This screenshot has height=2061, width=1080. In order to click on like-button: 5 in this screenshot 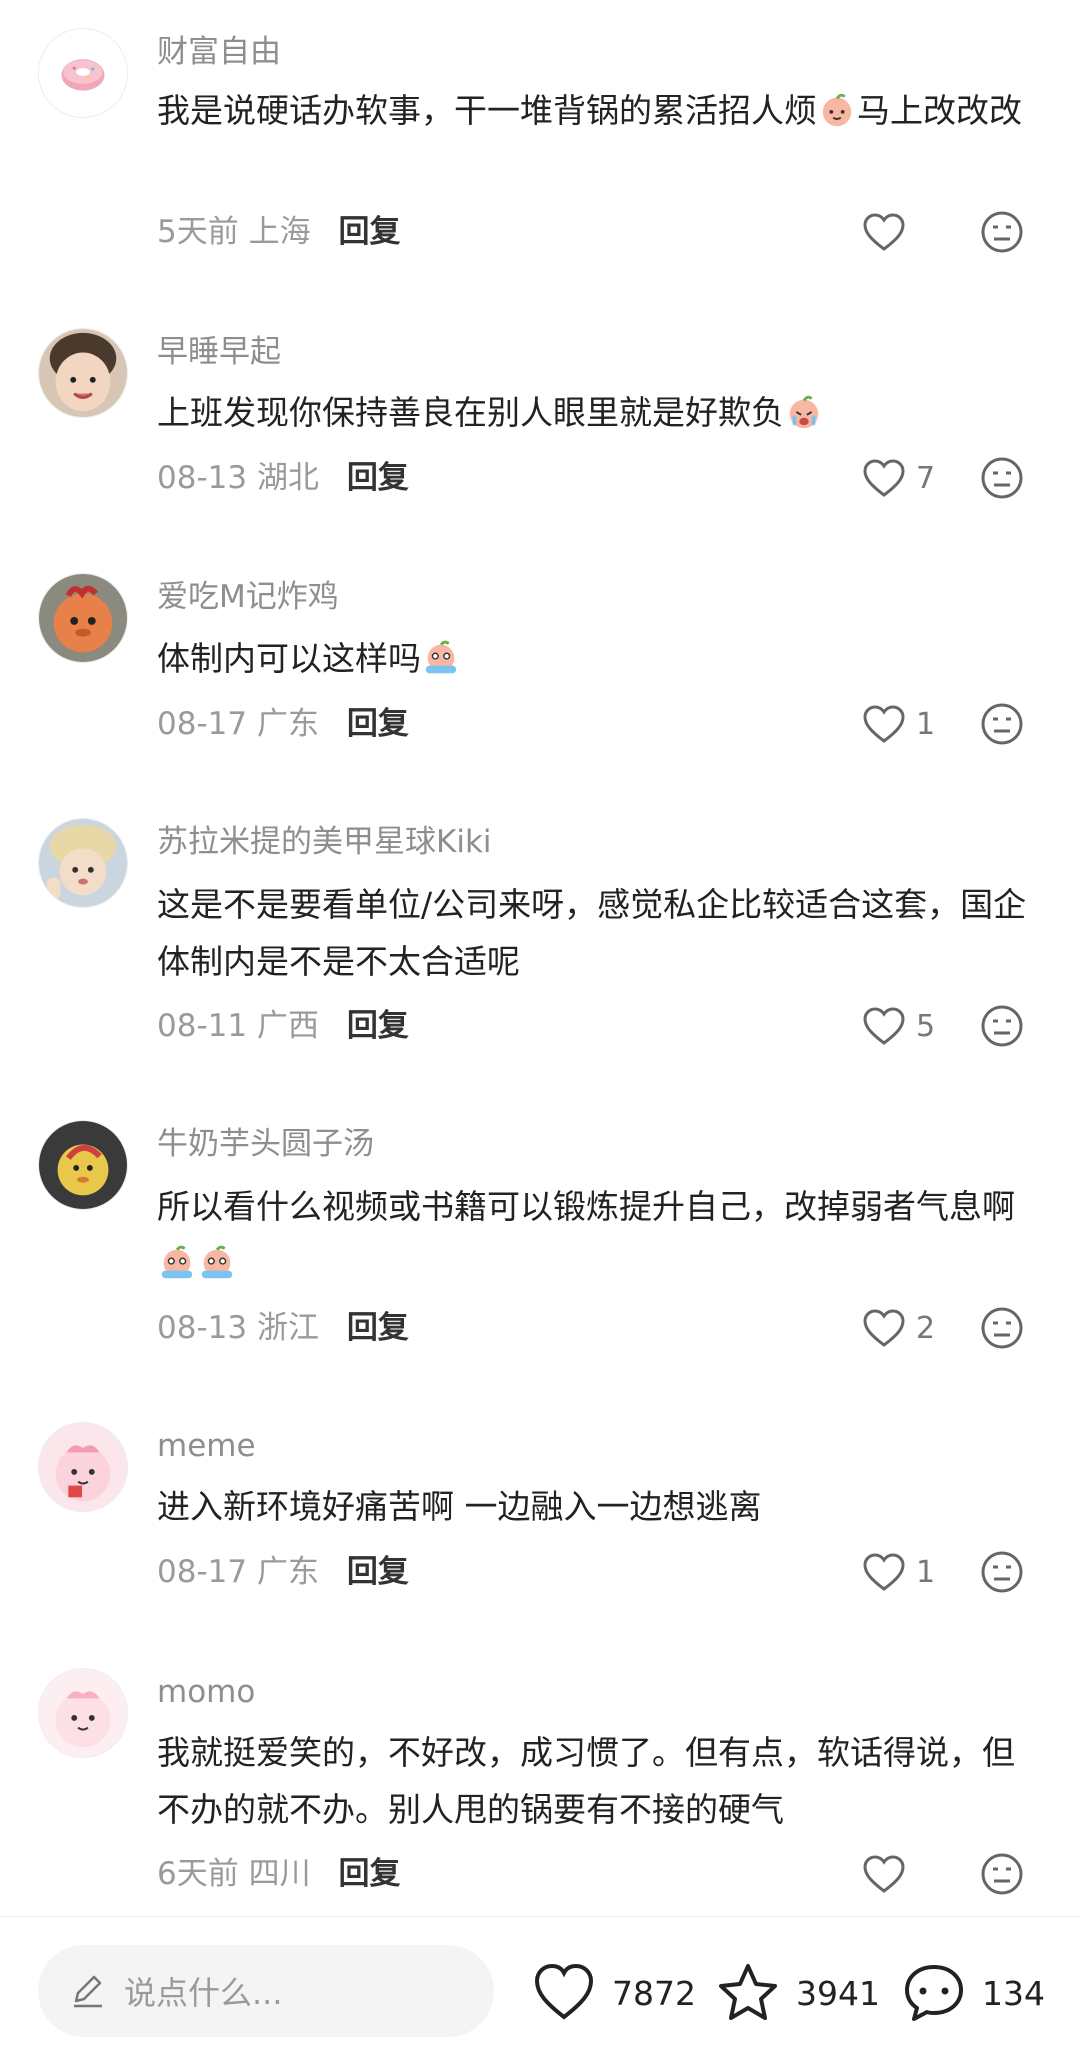, I will do `click(898, 1026)`.